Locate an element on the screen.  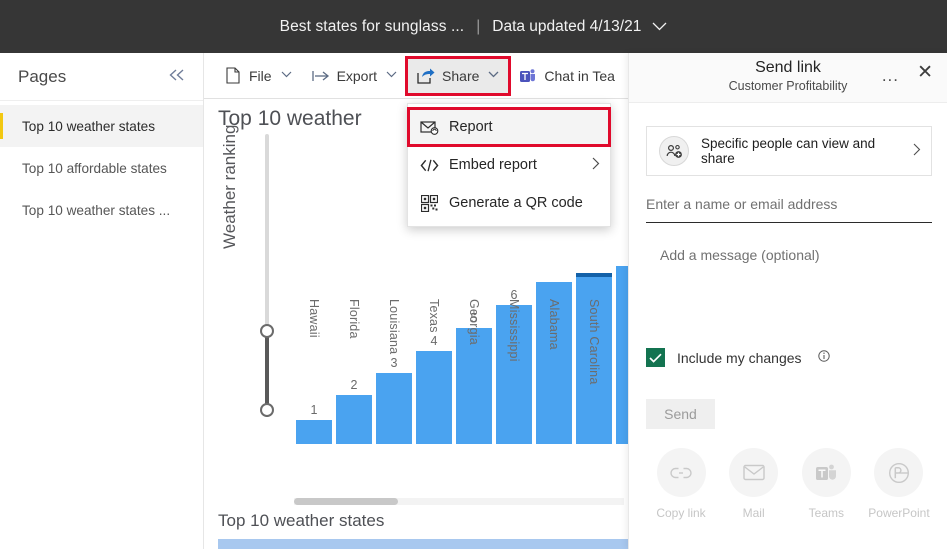
double-chevron-left-icon is located at coordinates (177, 76).